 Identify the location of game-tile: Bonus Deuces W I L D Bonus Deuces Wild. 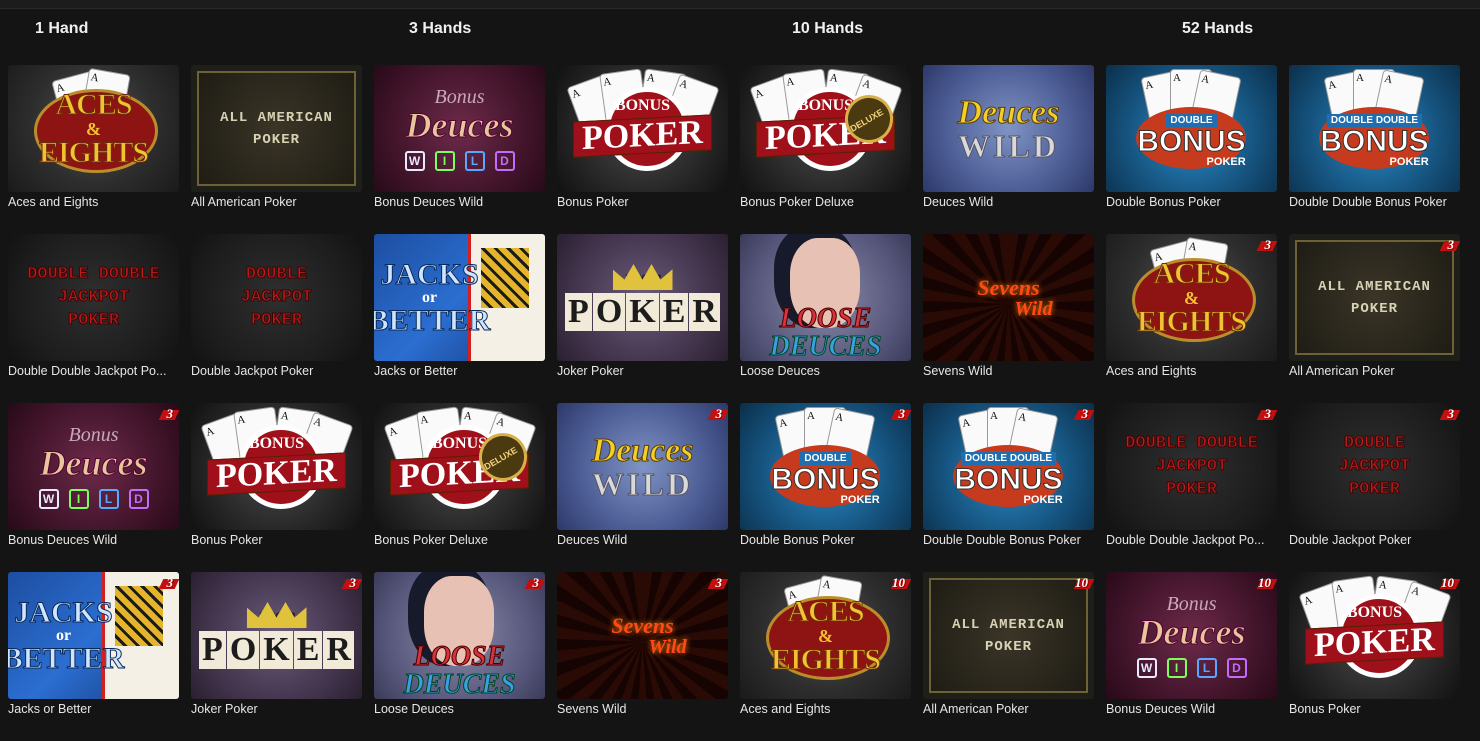
(459, 149).